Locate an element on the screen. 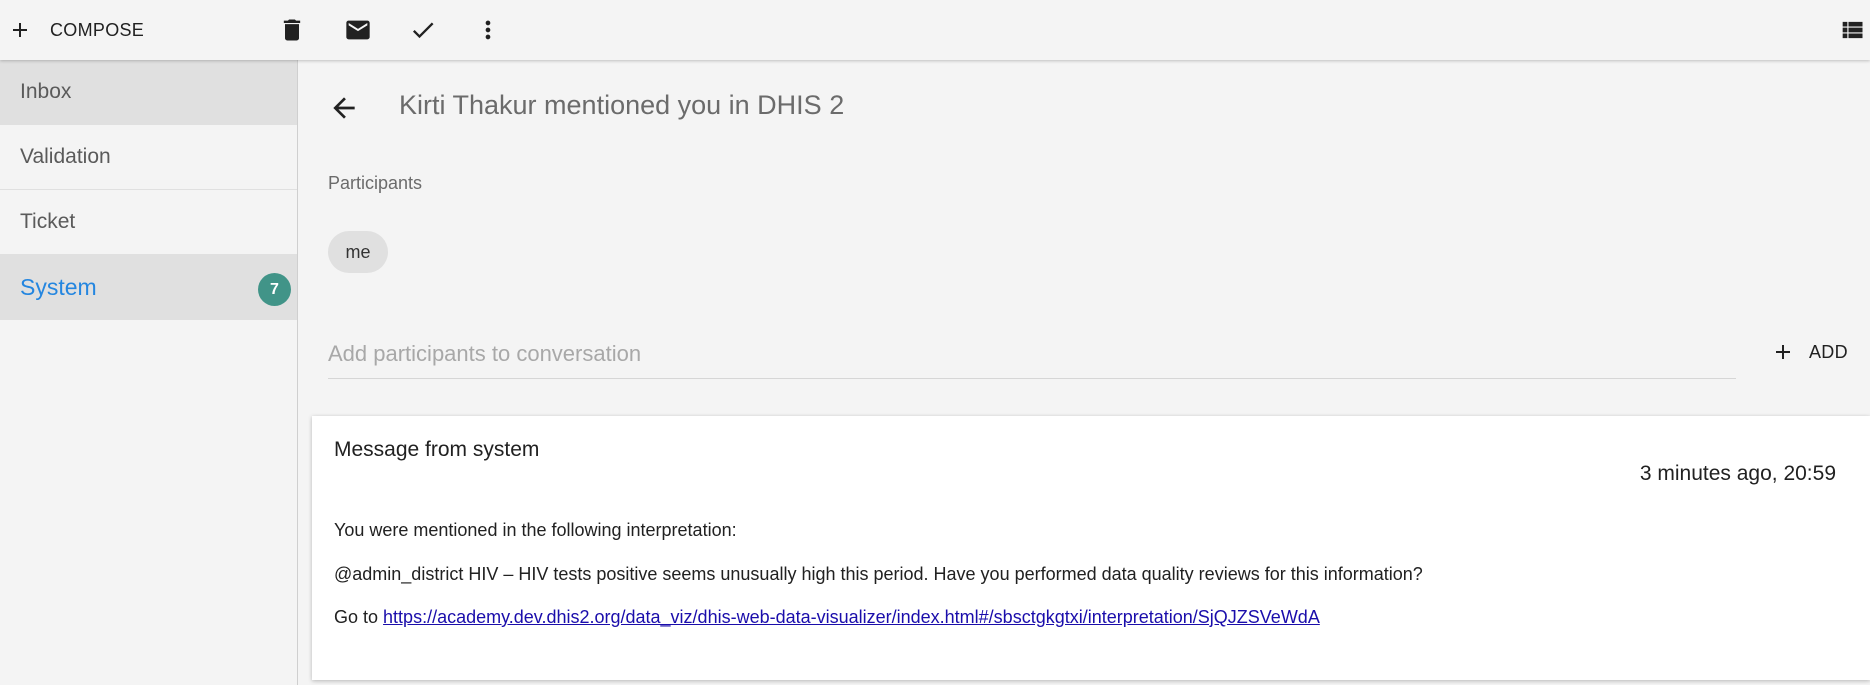 The image size is (1870, 685). list-view-icon is located at coordinates (1852, 30).